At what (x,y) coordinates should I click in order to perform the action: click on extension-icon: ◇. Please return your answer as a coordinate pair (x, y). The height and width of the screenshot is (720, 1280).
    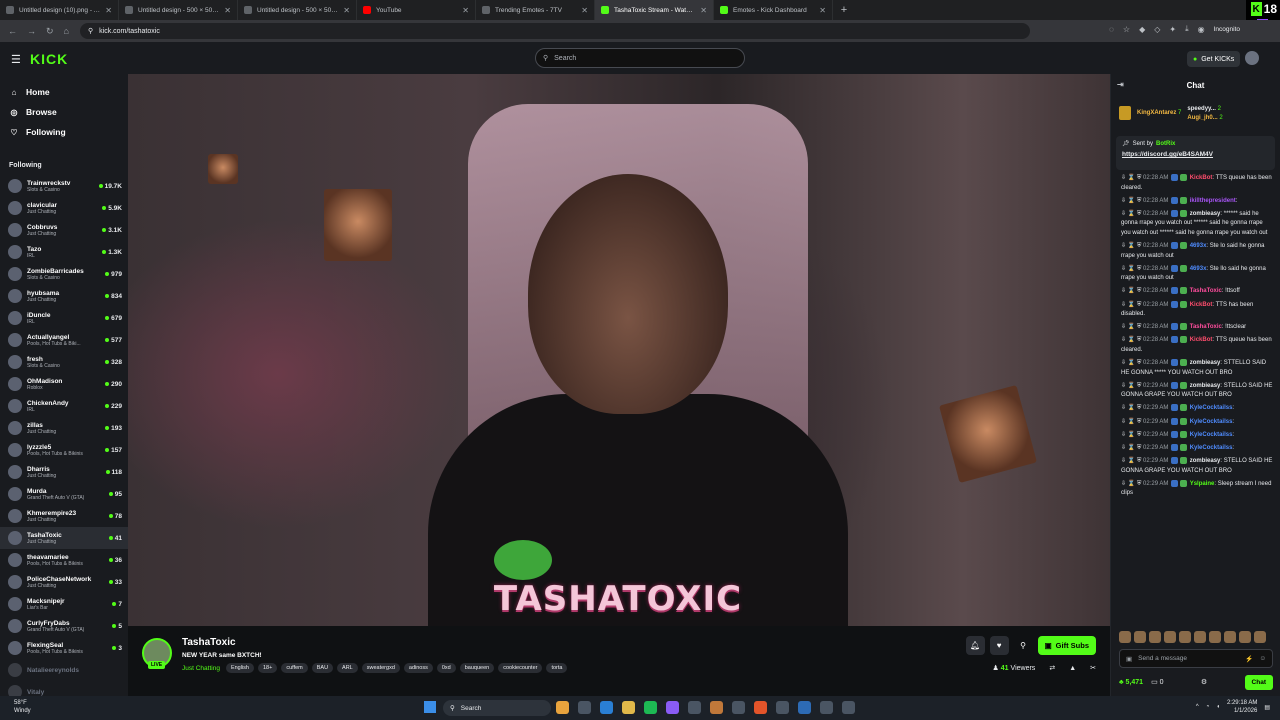
    Looking at the image, I should click on (1157, 29).